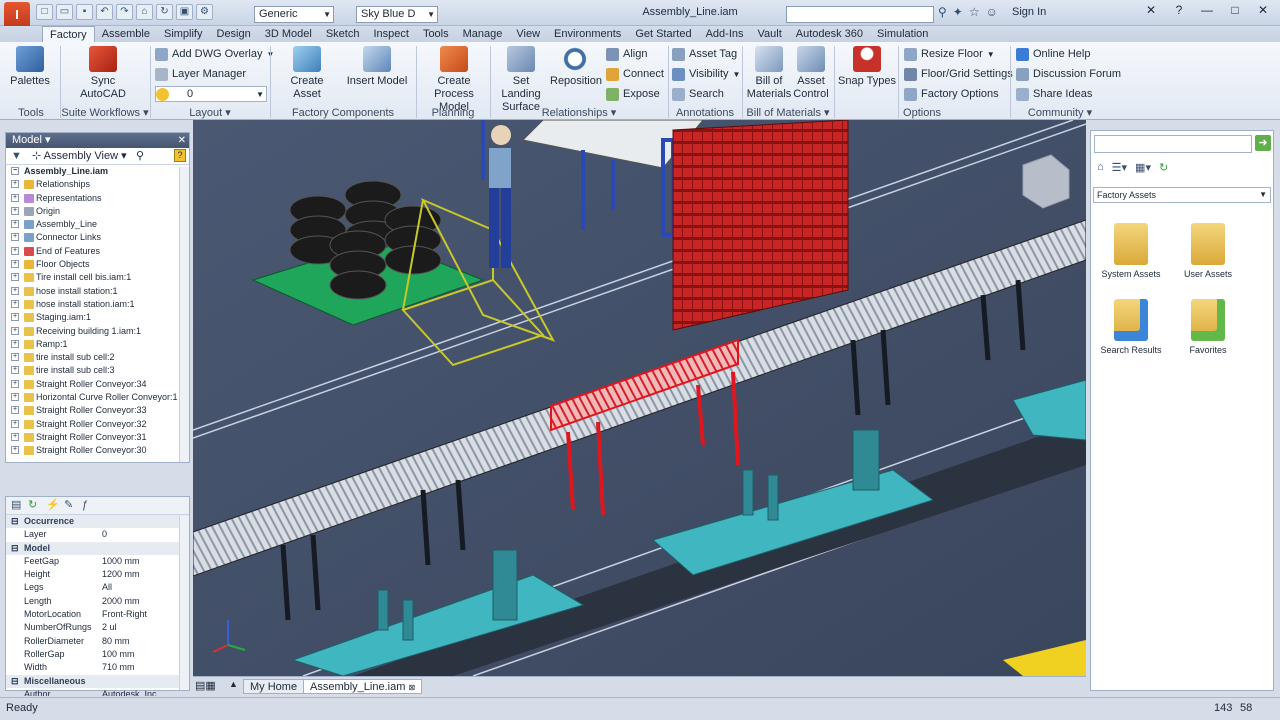  I want to click on tile-icon: ▤▦, so click(205, 685).